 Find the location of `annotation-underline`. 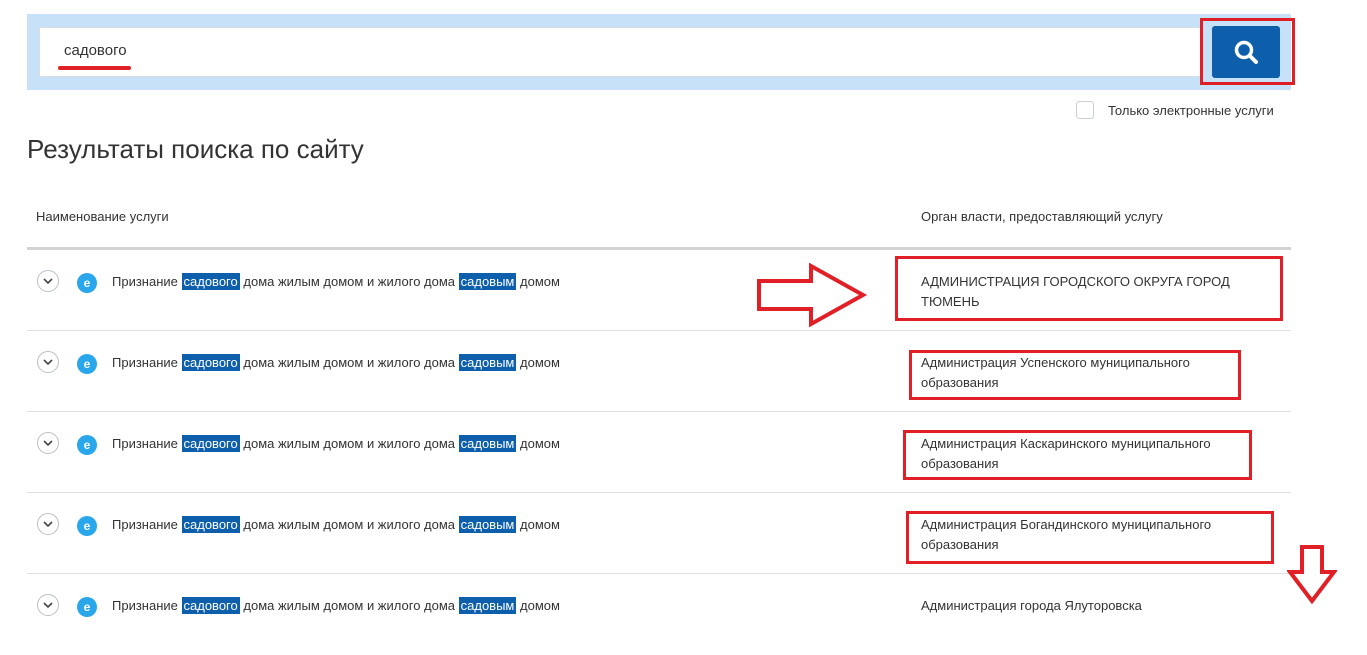

annotation-underline is located at coordinates (94, 68).